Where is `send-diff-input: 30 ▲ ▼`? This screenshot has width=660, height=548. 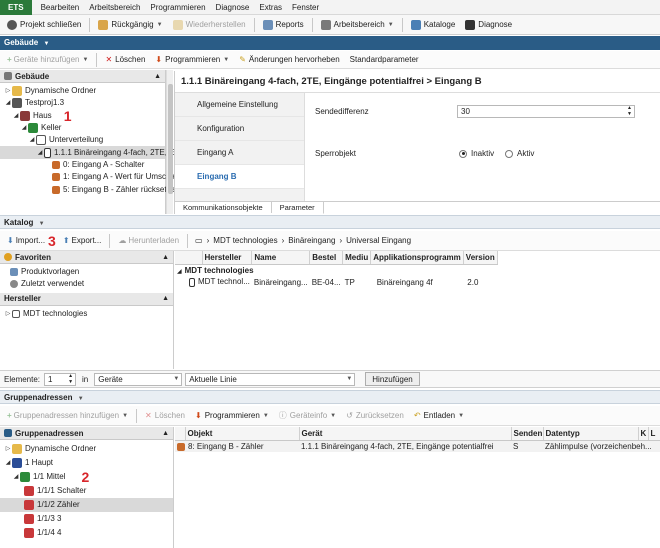
send-diff-input: 30 ▲ ▼ is located at coordinates (546, 111).